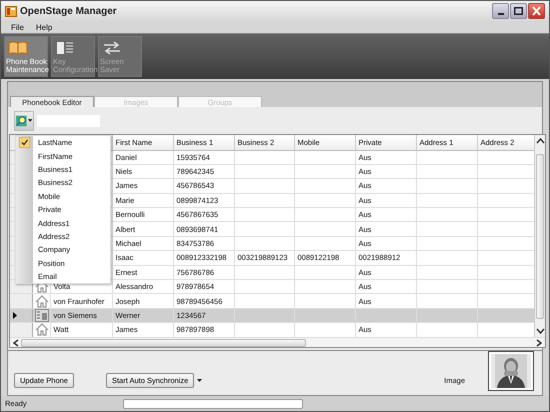  Describe the element at coordinates (501, 14) in the screenshot. I see `minimize-icon` at that location.